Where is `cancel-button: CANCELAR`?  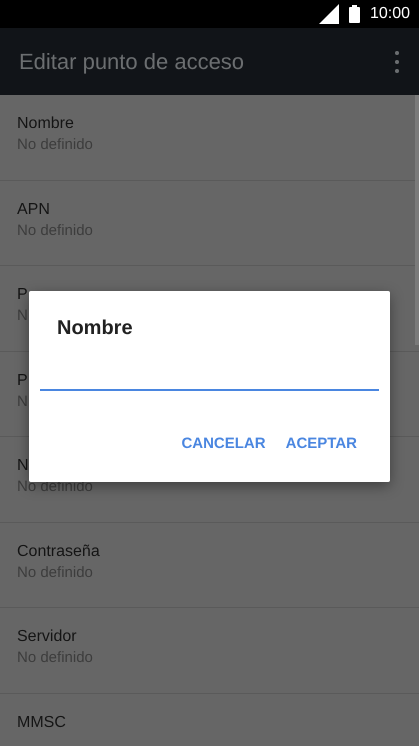 cancel-button: CANCELAR is located at coordinates (223, 443).